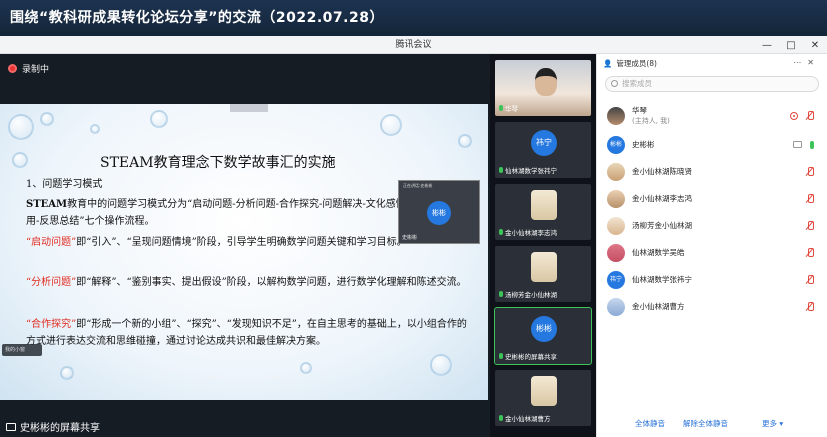 This screenshot has height=437, width=827. What do you see at coordinates (806, 63) in the screenshot?
I see `panel-controls: ⋯✕` at bounding box center [806, 63].